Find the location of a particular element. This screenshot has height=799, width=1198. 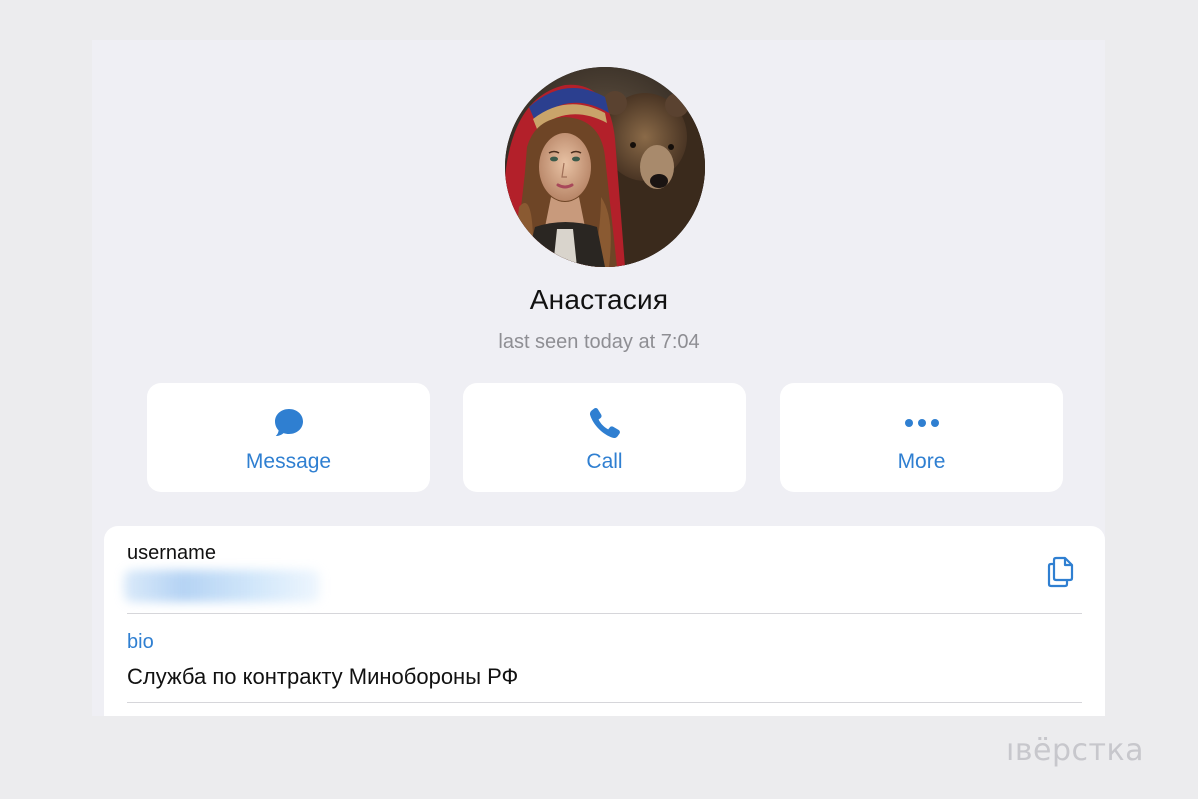

more-button: More is located at coordinates (921, 437).